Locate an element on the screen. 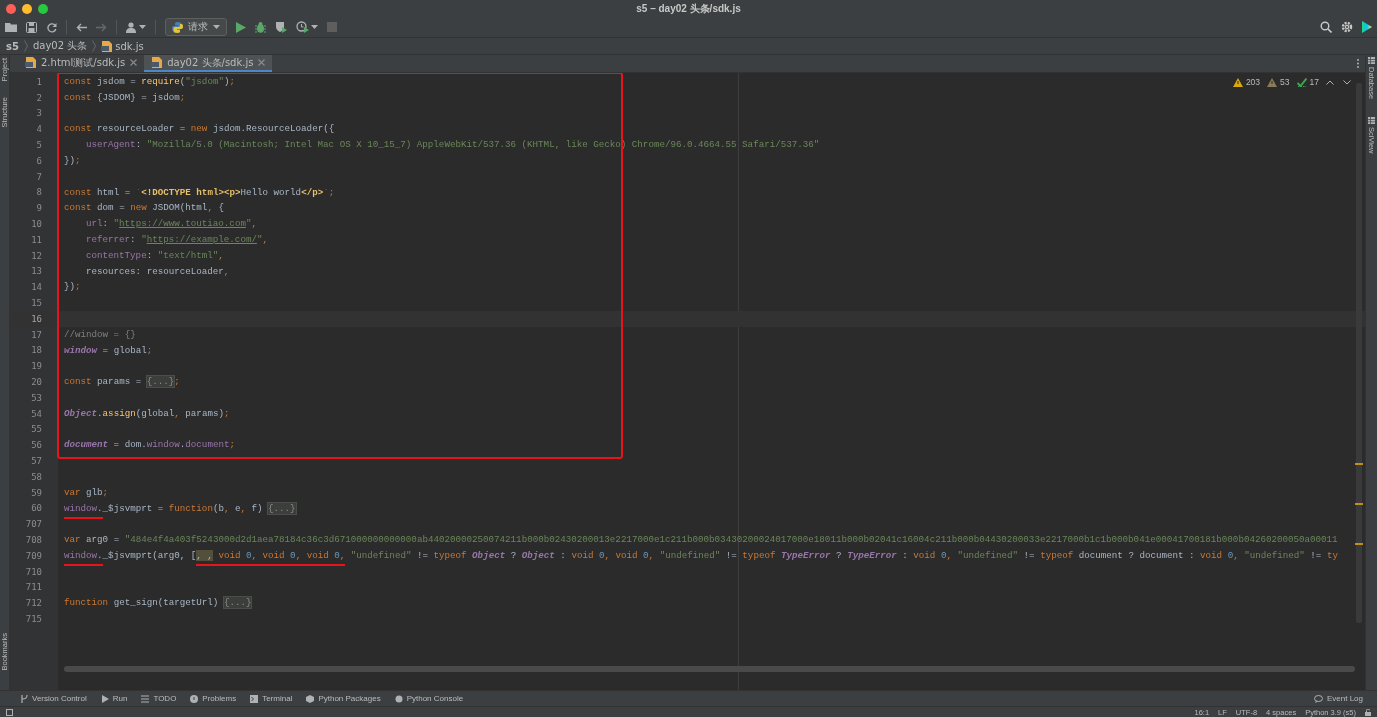 This screenshot has width=1377, height=717. code-line: resources: resourceLoader, is located at coordinates (157, 271).